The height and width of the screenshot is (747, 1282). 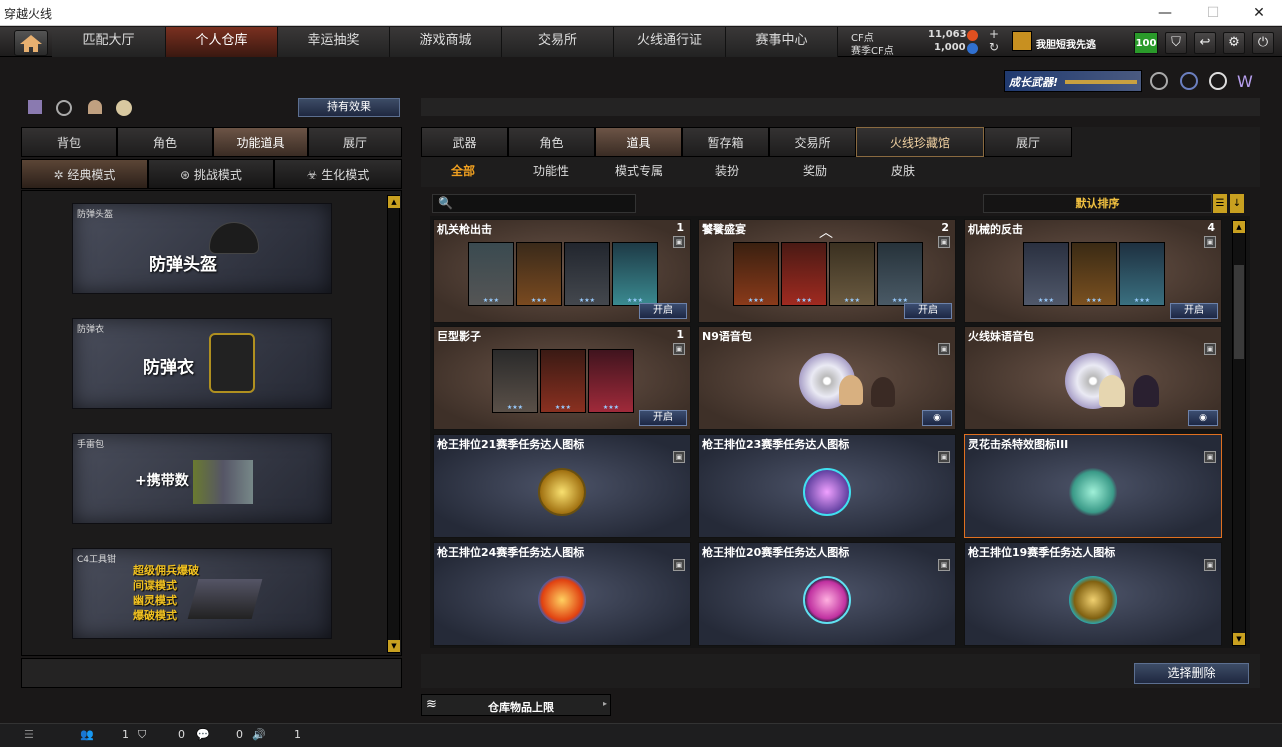 I want to click on mode-classic: ✲ 经典模式, so click(x=84, y=174).